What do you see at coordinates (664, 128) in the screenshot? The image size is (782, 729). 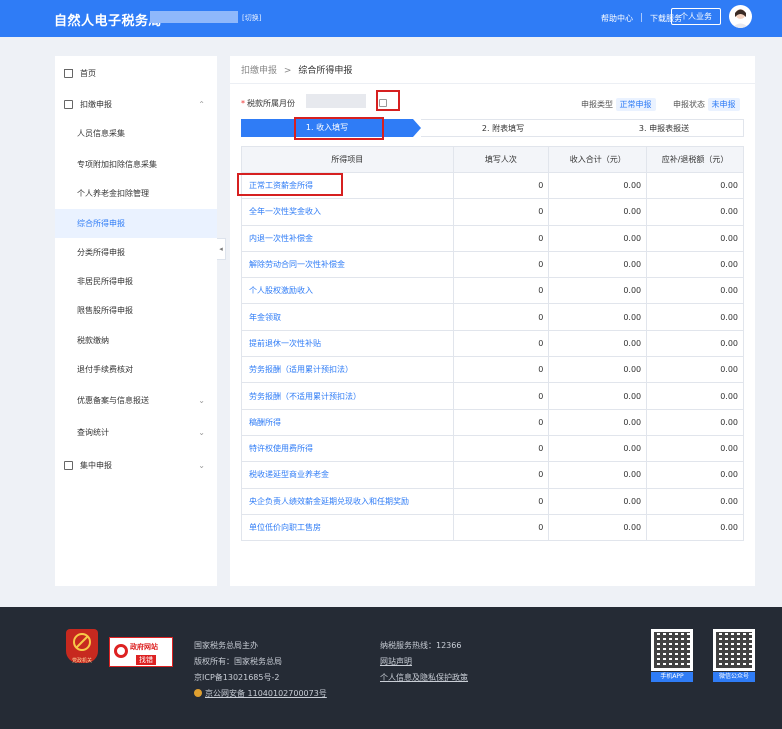 I see `step-submit: 3. 申报表报送` at bounding box center [664, 128].